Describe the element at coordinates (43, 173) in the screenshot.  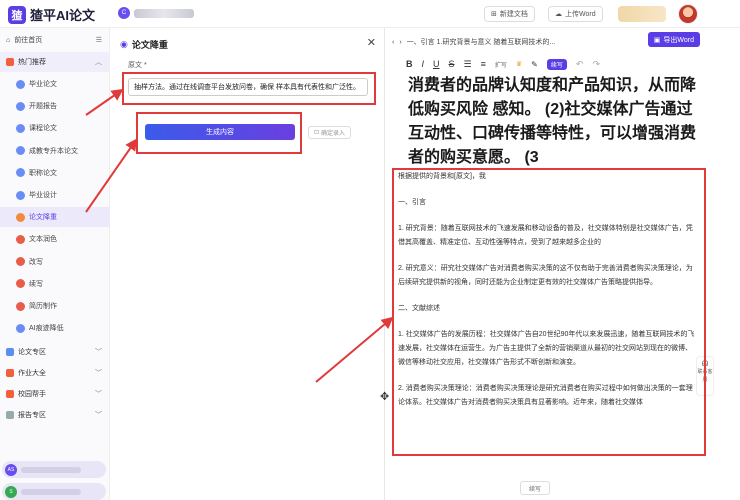
I see `sidebar-item-label: 职称论文` at that location.